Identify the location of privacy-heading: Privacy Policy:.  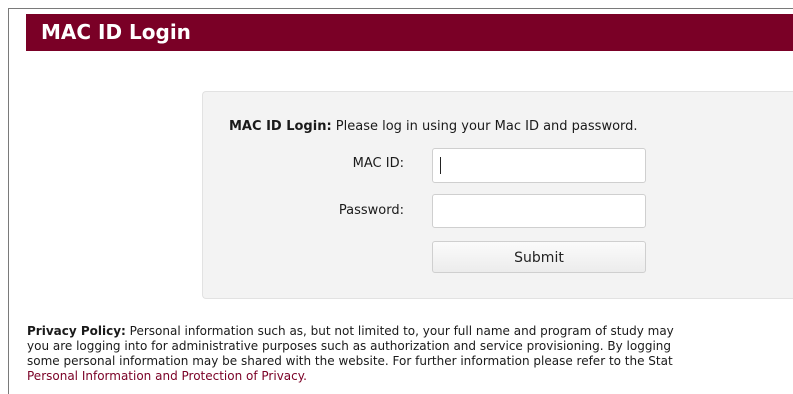
(76, 331).